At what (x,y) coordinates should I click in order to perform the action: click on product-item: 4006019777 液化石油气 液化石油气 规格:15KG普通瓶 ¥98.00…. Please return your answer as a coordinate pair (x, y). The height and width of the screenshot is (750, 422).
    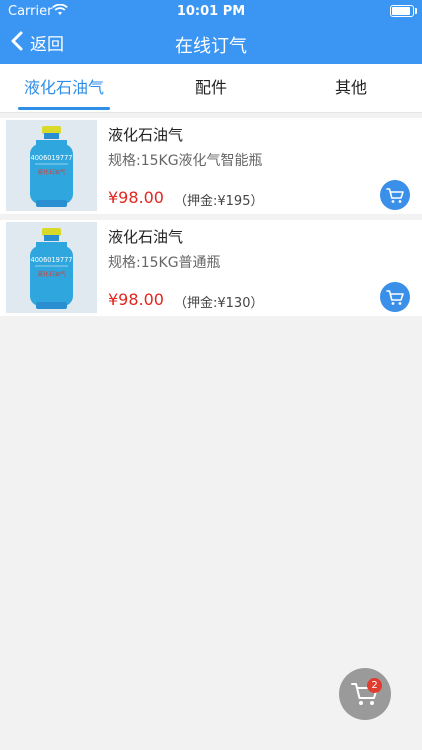
    Looking at the image, I should click on (211, 268).